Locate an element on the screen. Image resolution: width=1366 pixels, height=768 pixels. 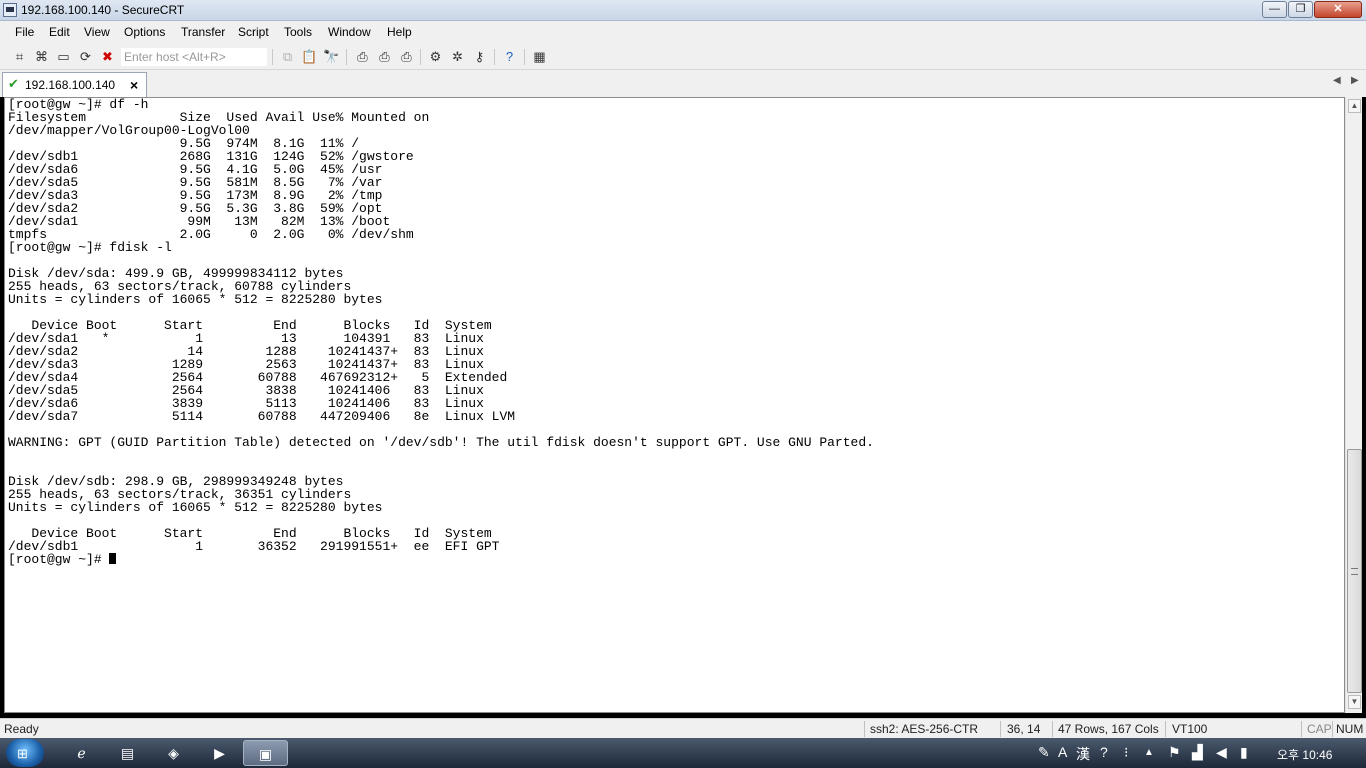
windows-taskbar: ⊞ ℯ ▤ ◈ ▶ ▣ ✎ A 漢 ? ⁝ ▲ ⚑ ▟ ◀ ▮ 오후 10:46 is located at coordinates (683, 753).